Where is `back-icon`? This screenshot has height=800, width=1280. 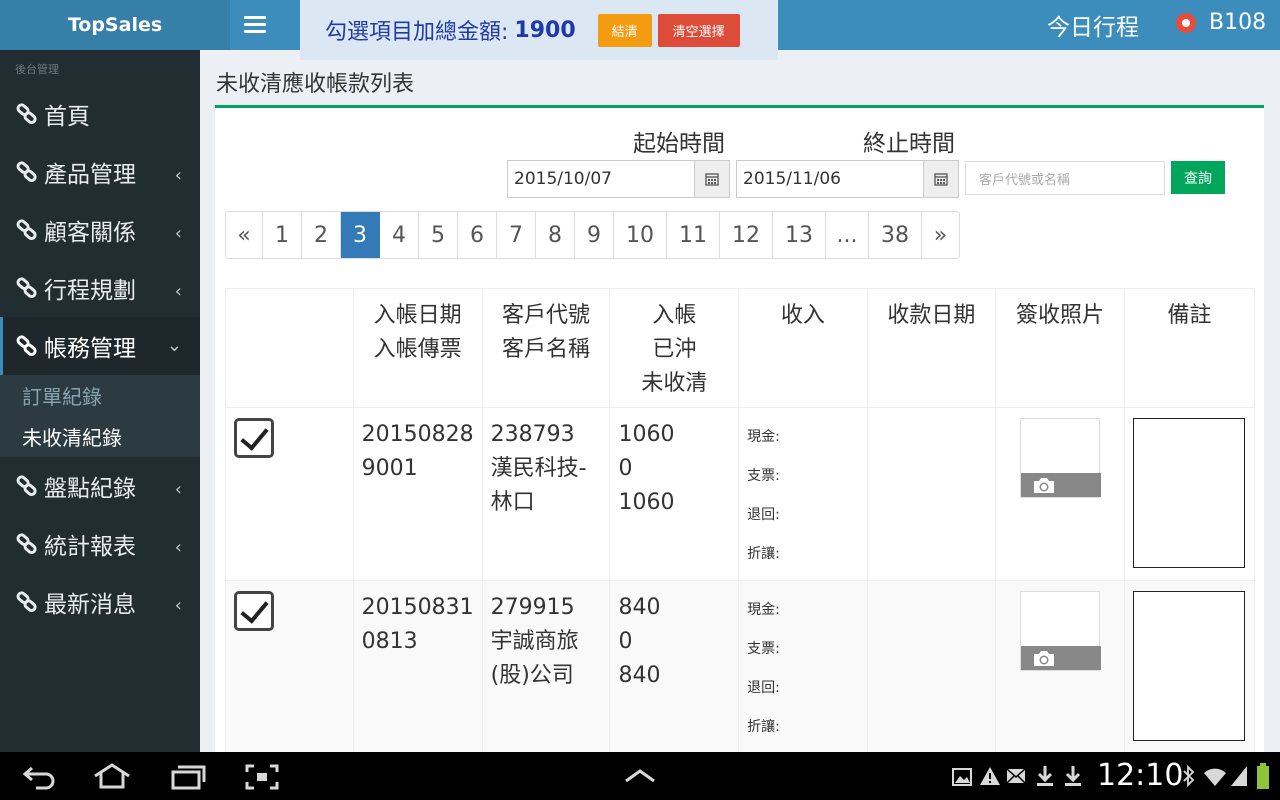
back-icon is located at coordinates (39, 777).